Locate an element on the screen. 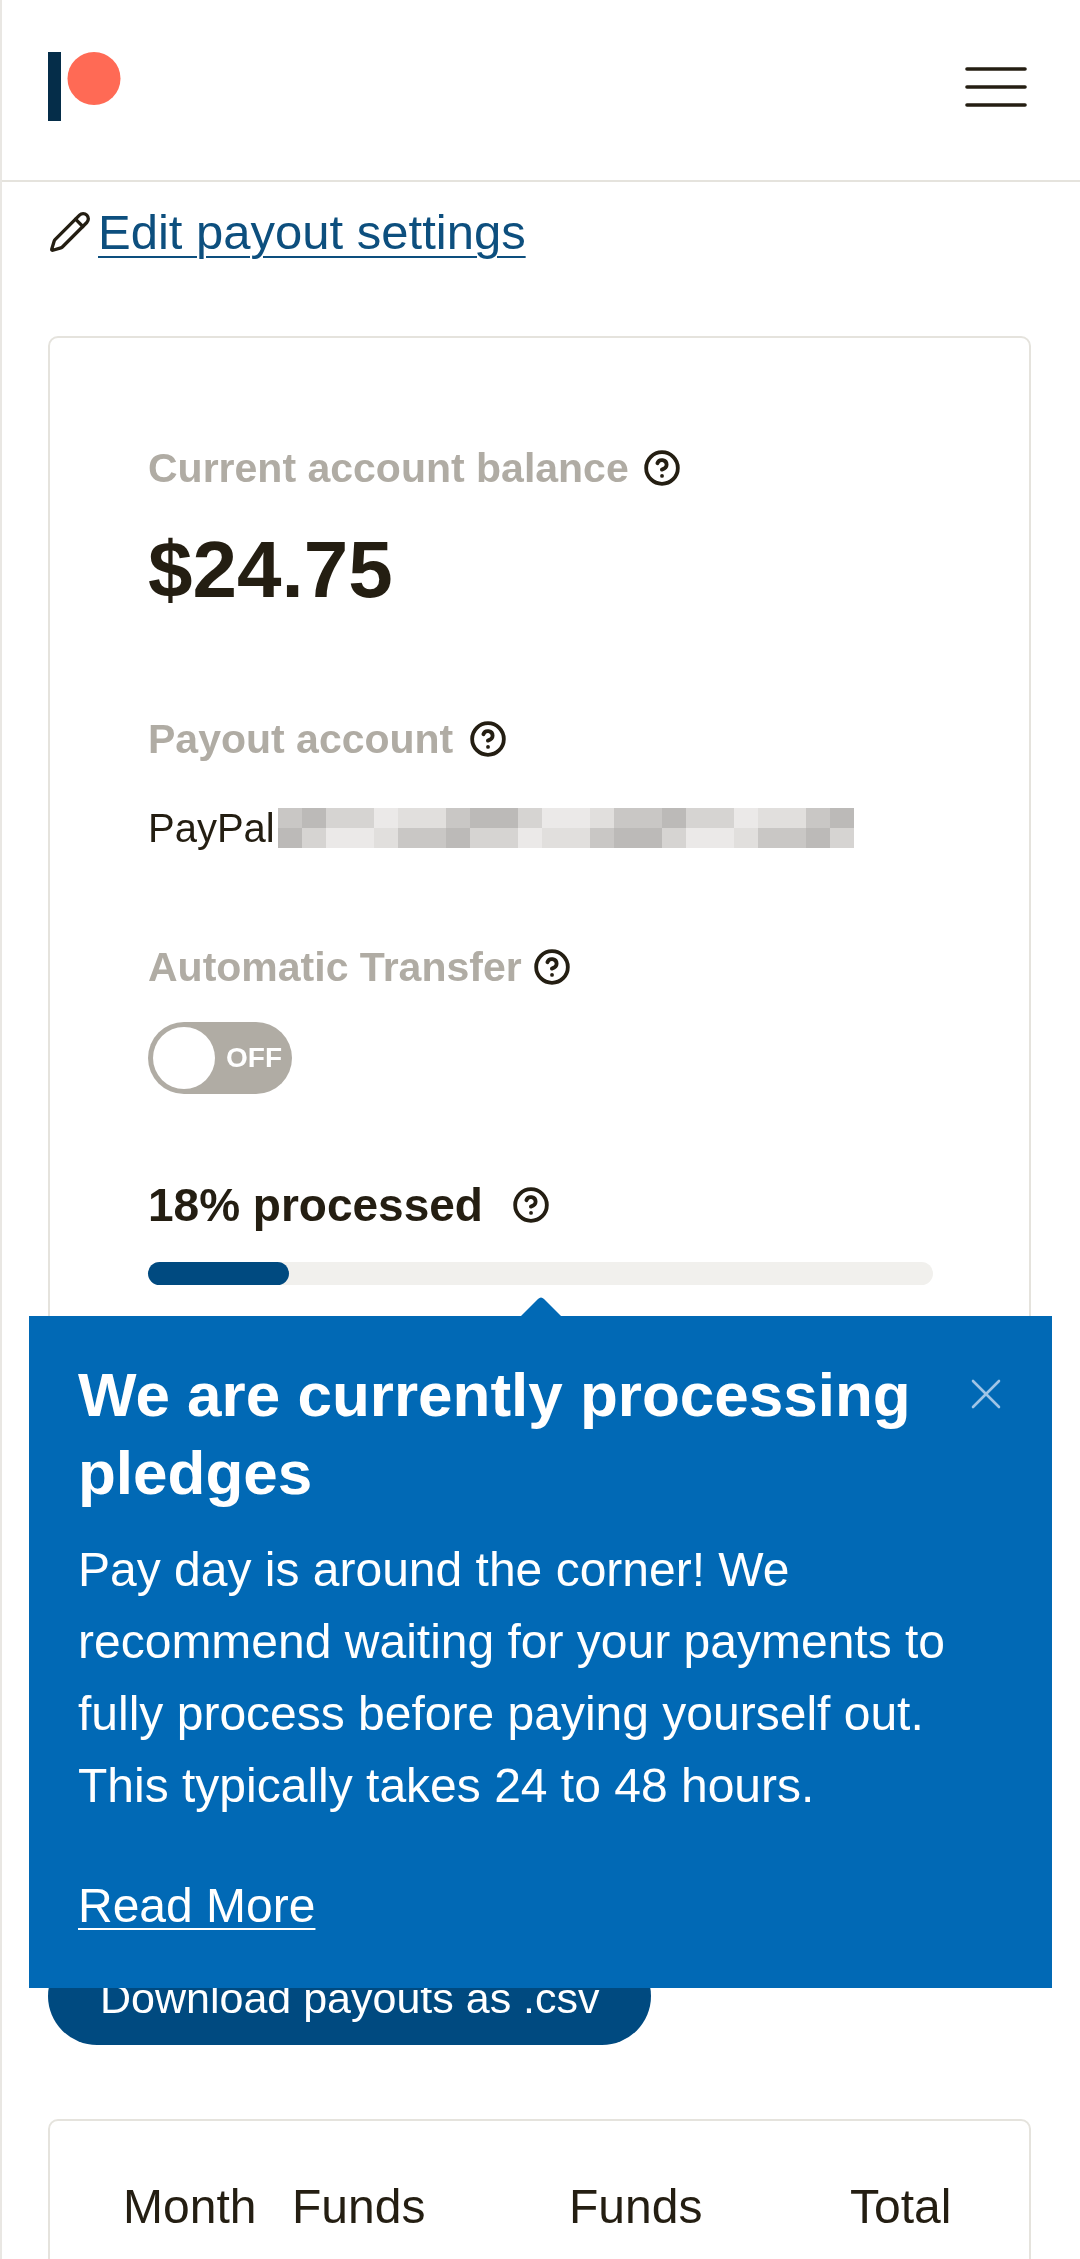 This screenshot has width=1080, height=2259. balance-amount: $24.75 is located at coordinates (270, 570).